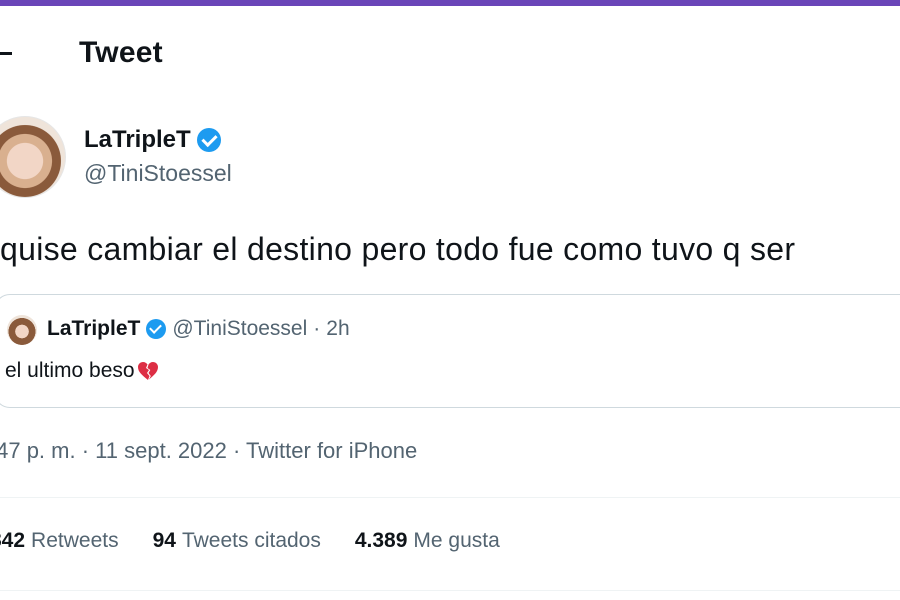 The width and height of the screenshot is (900, 600). Describe the element at coordinates (13, 540) in the screenshot. I see `stat-value: 842` at that location.